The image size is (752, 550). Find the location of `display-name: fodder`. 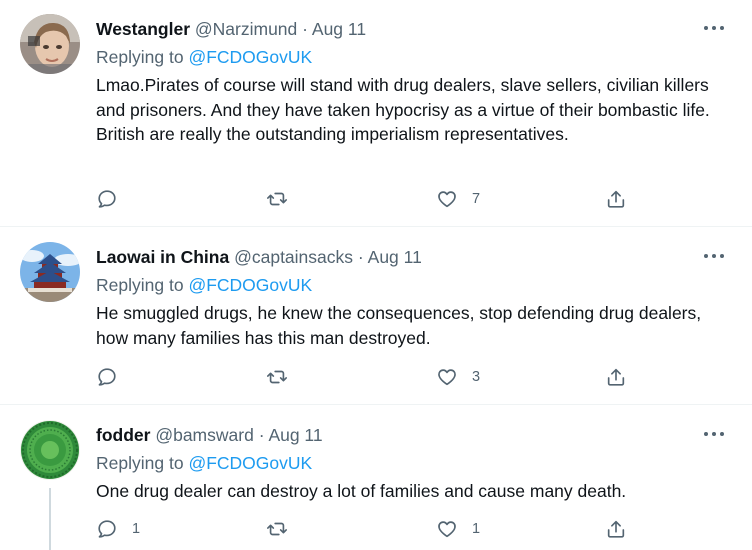

display-name: fodder is located at coordinates (123, 435).